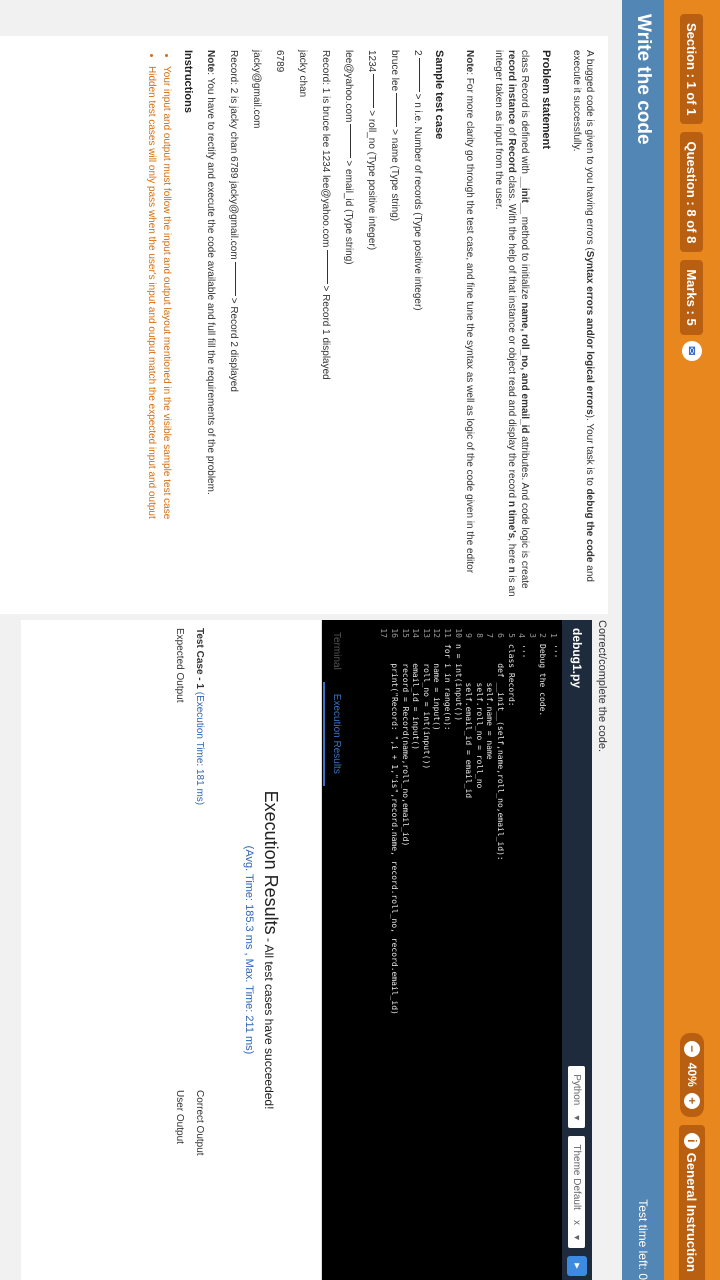  Describe the element at coordinates (405, 633) in the screenshot. I see `line-number: 15` at that location.